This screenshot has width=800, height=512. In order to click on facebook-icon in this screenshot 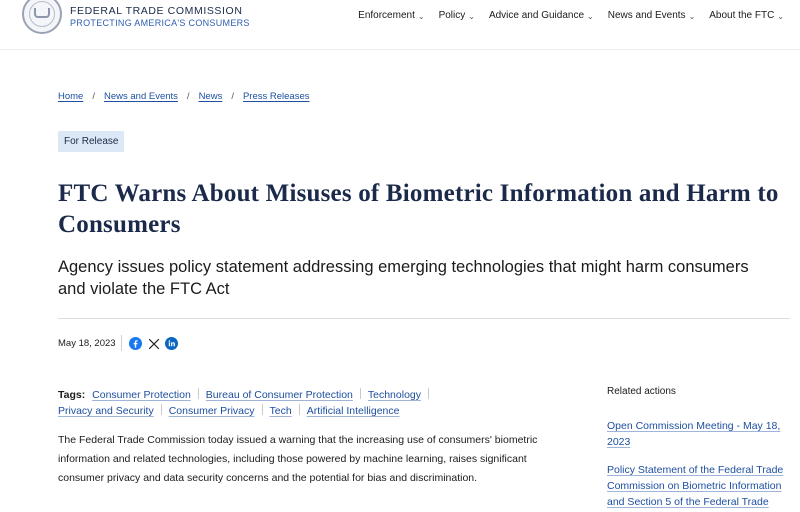, I will do `click(135, 343)`.